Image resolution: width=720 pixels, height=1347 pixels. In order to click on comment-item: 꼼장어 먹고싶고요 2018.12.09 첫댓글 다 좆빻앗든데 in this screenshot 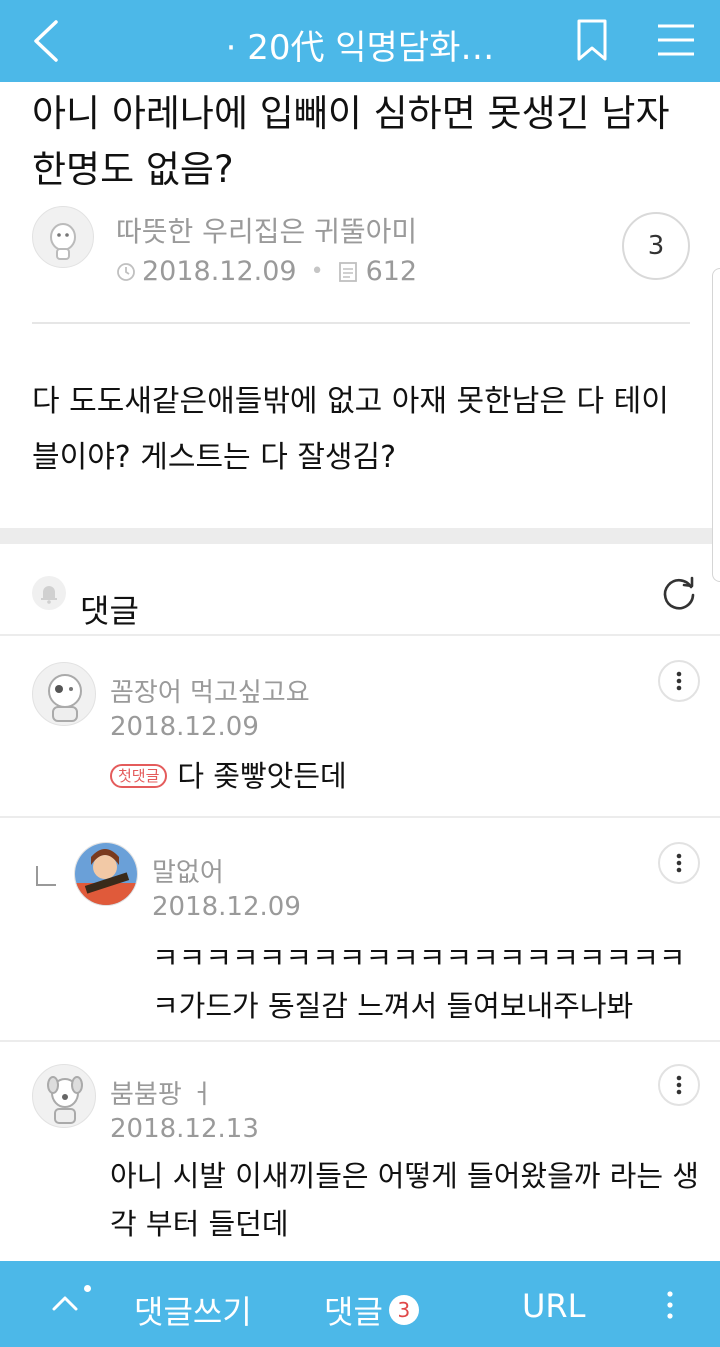, I will do `click(360, 728)`.